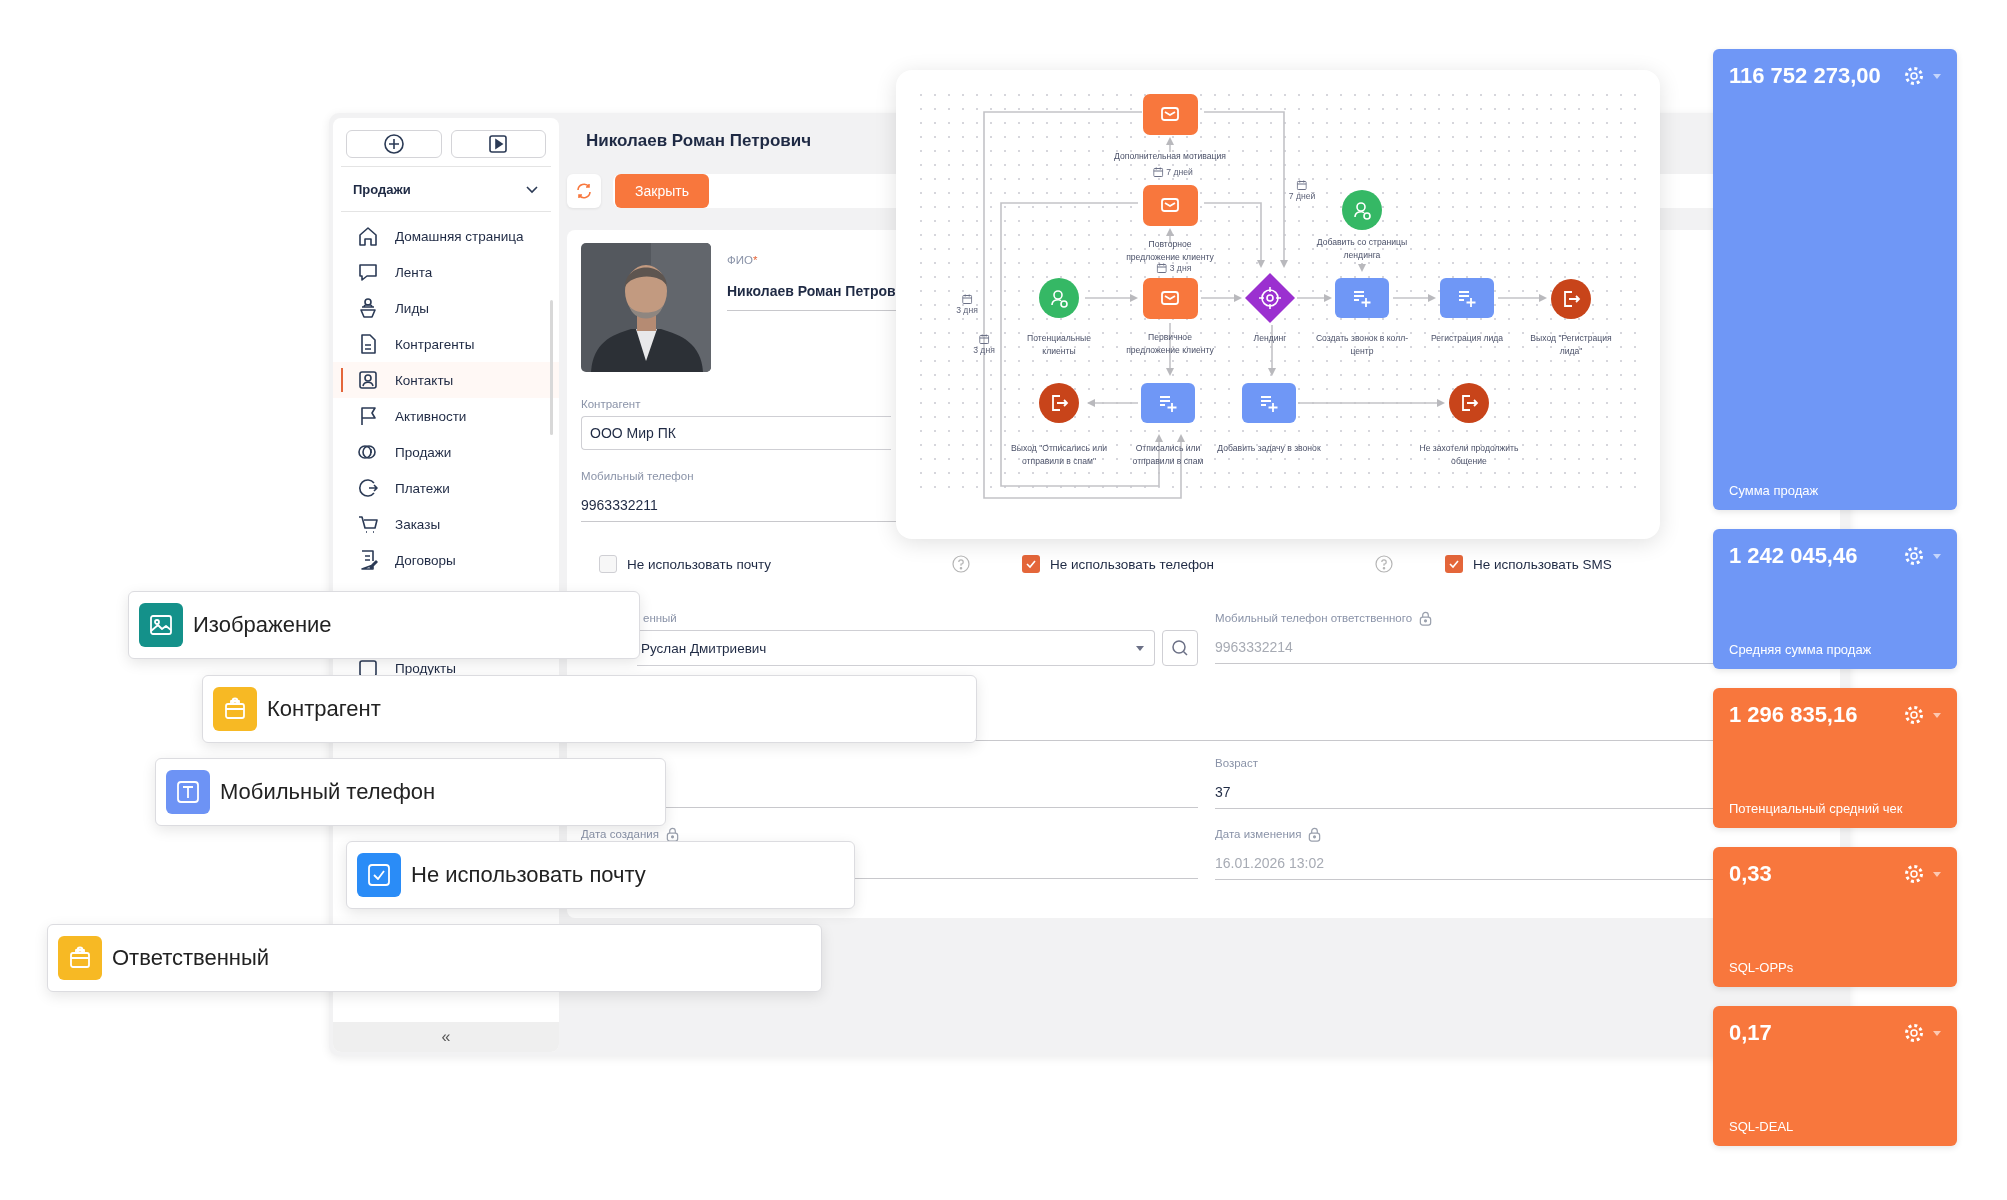 The width and height of the screenshot is (2007, 1200). Describe the element at coordinates (1180, 648) in the screenshot. I see `search-button` at that location.